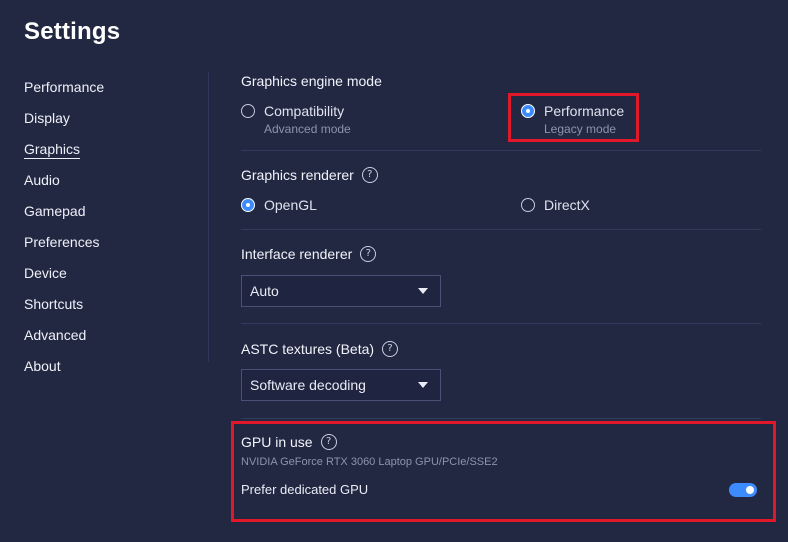  I want to click on graphics-engine-mode-title: Graphics engine mode, so click(311, 81).